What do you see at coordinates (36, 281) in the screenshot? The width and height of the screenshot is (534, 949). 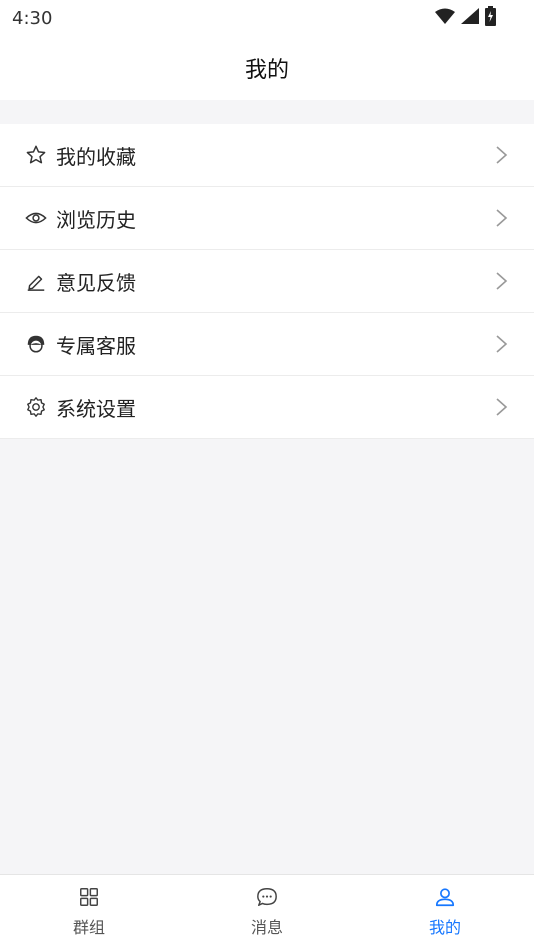 I see `pen-icon` at bounding box center [36, 281].